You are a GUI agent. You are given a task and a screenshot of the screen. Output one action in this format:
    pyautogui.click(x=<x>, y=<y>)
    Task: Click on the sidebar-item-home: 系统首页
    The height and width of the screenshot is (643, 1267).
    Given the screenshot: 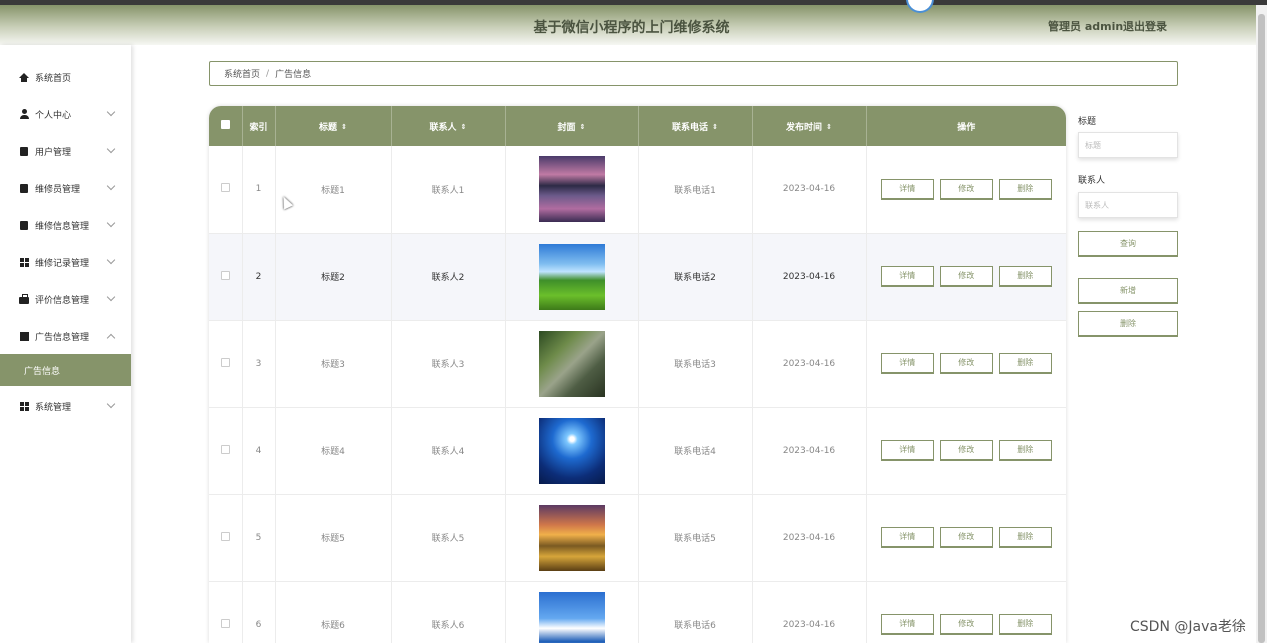 What is the action you would take?
    pyautogui.click(x=65, y=77)
    